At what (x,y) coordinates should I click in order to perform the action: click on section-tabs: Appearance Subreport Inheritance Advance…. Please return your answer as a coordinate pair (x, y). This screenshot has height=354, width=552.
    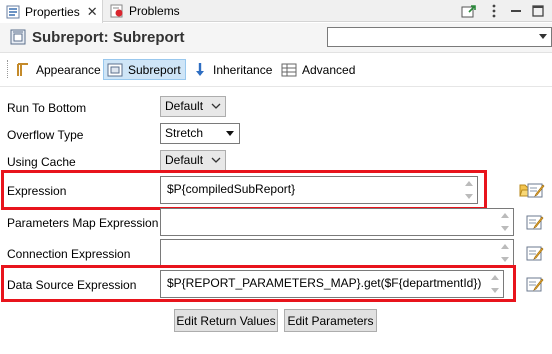
    Looking at the image, I should click on (276, 69).